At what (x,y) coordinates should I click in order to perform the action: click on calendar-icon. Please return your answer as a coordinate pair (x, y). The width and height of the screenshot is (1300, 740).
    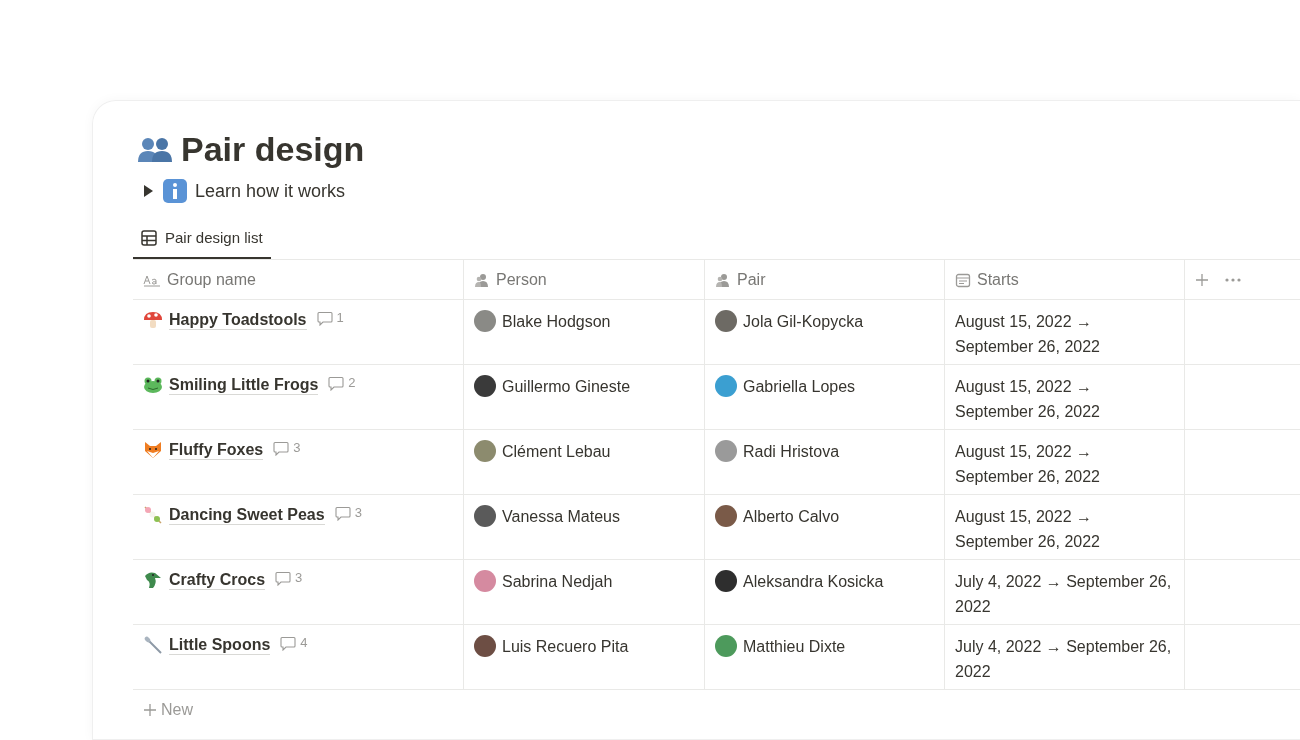
    Looking at the image, I should click on (963, 279).